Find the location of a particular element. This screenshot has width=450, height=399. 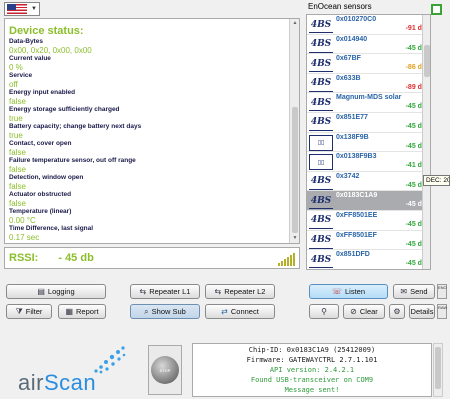

listen-label: Listen is located at coordinates (355, 291).